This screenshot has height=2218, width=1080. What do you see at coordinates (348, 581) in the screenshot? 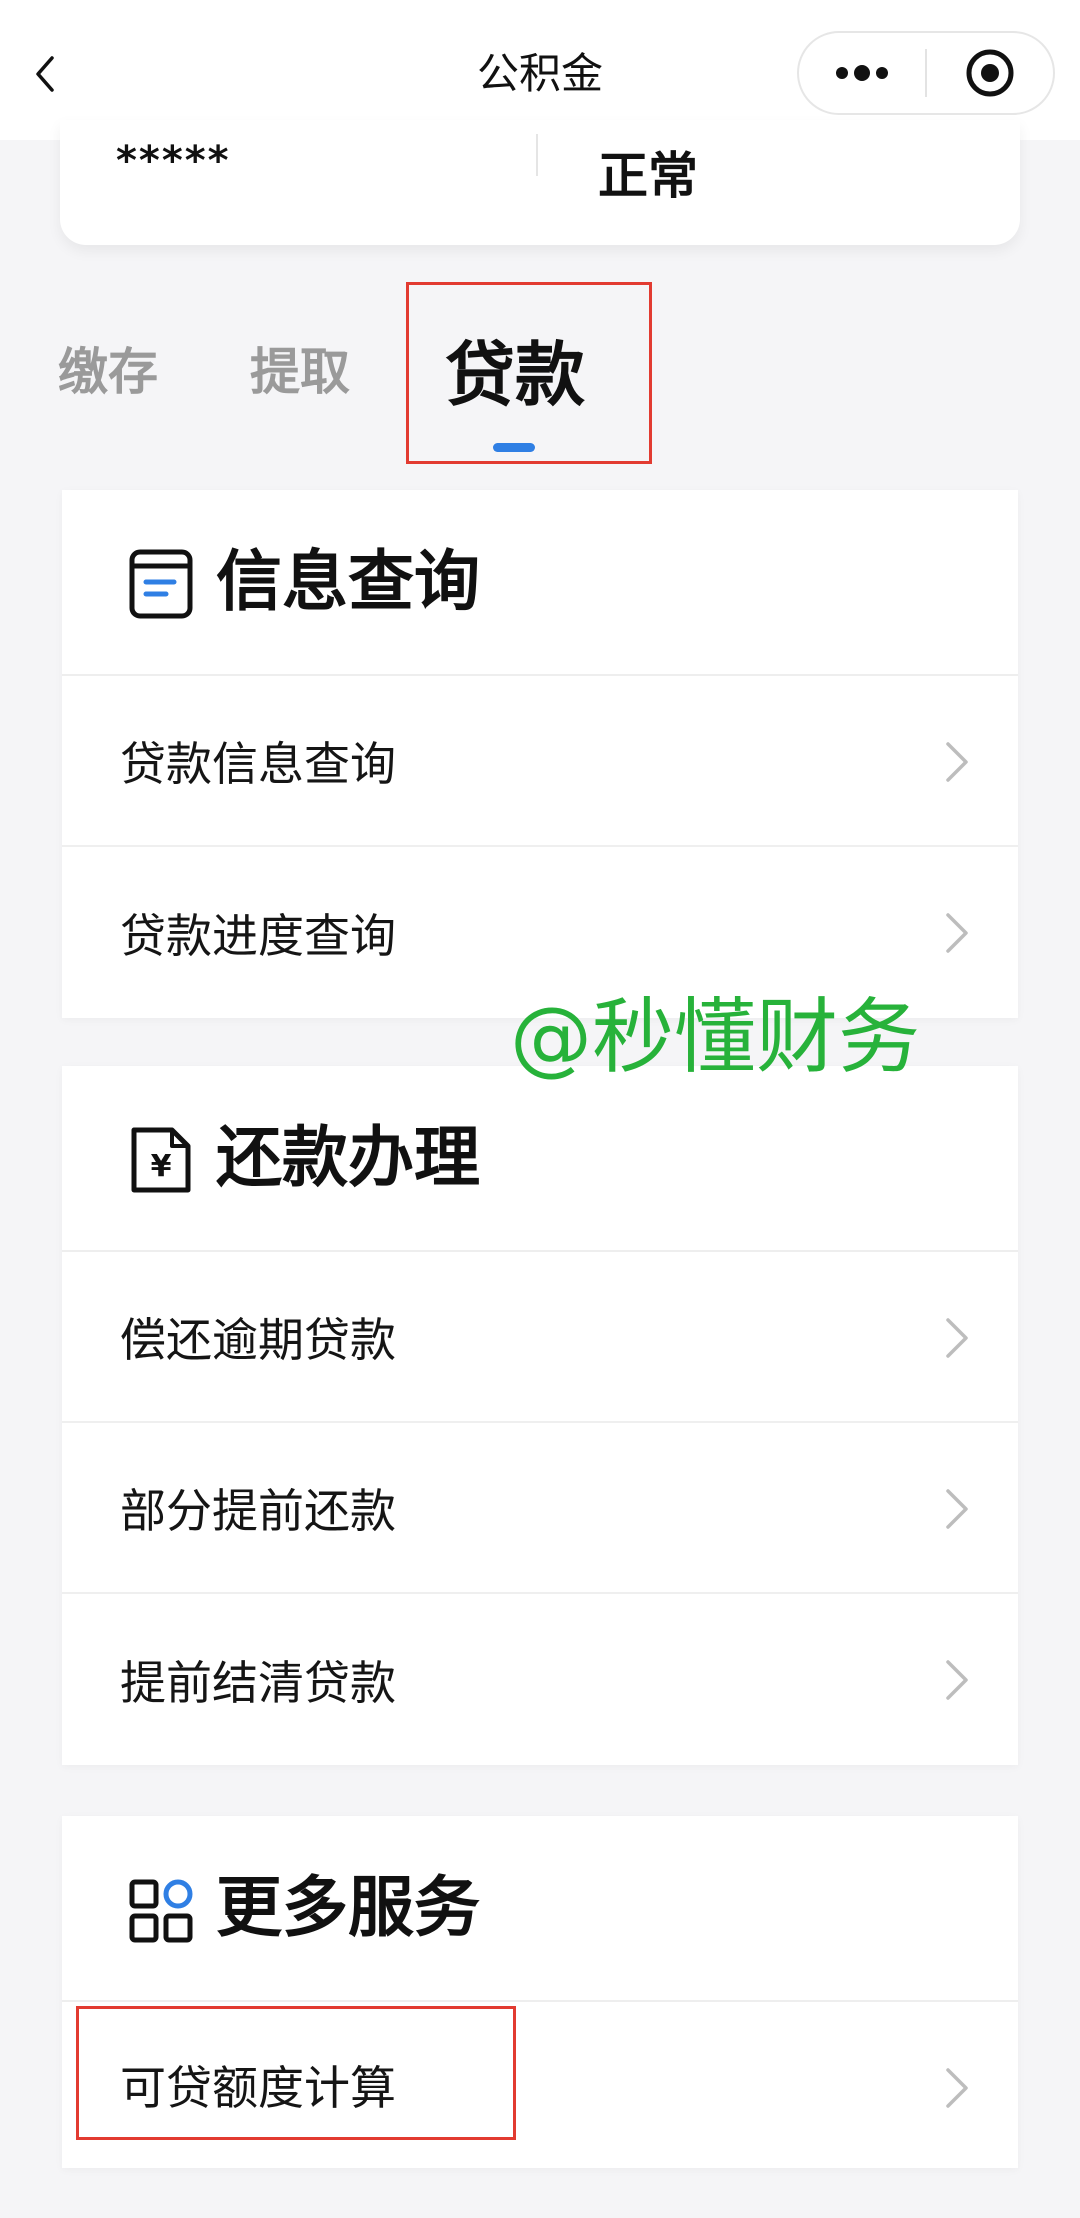
I see `section-title: 信息查询` at bounding box center [348, 581].